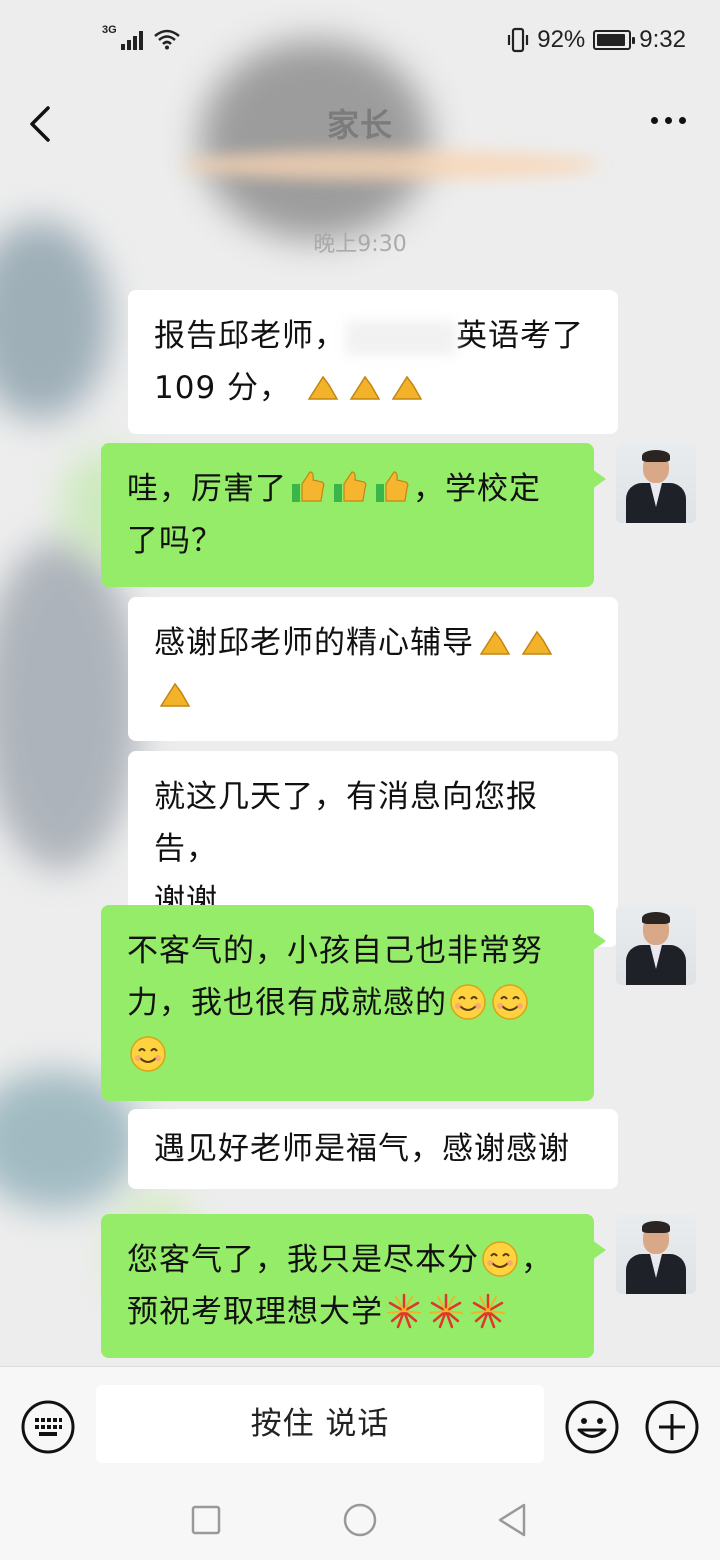 Image resolution: width=720 pixels, height=1560 pixels. I want to click on message-bubble-sent: 不客气的，小孩自己也非常努 力，我也很有成就感的, so click(353, 1003).